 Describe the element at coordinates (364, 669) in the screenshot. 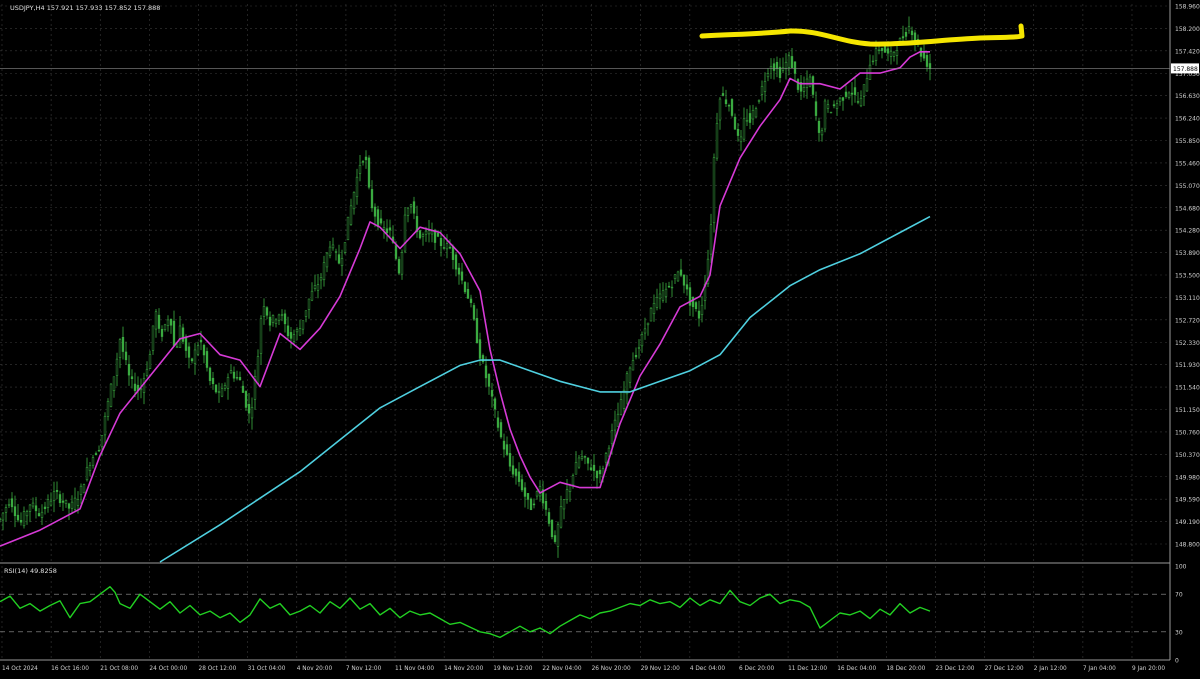

I see `time-axis-tick-label: 7 Nov 12:00` at that location.